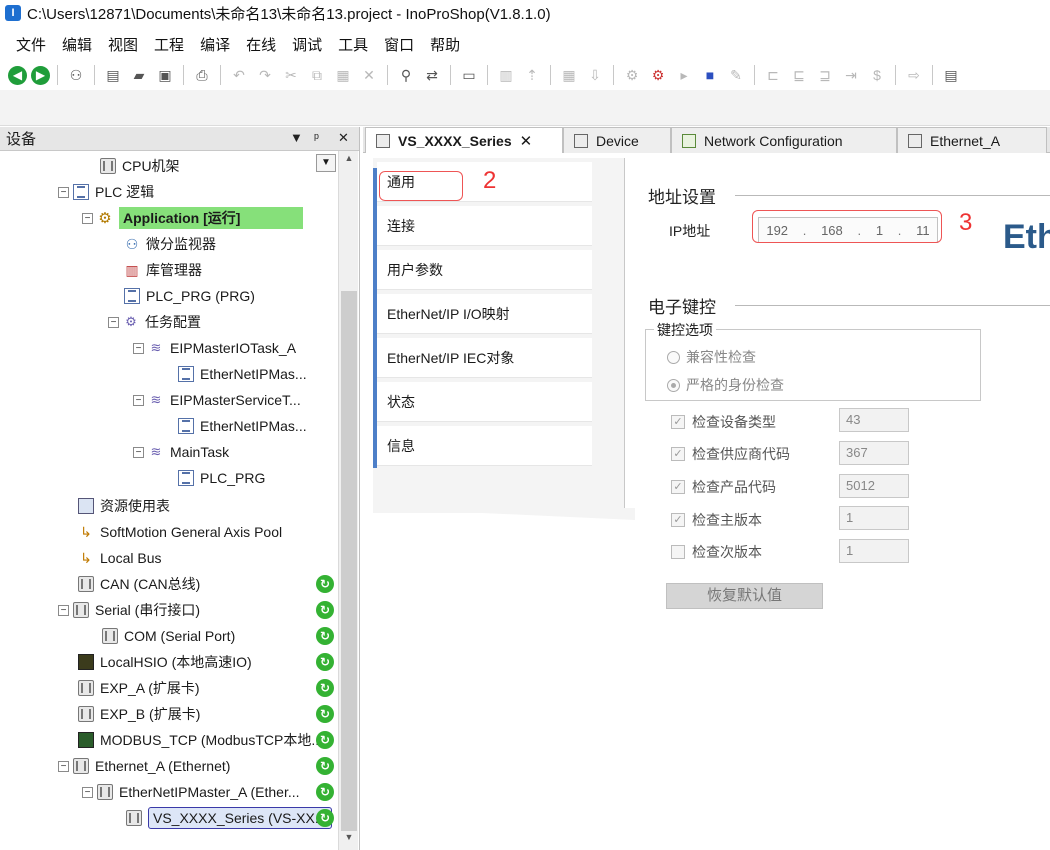  Describe the element at coordinates (506, 75) in the screenshot. I see `build-icon: ▥` at that location.